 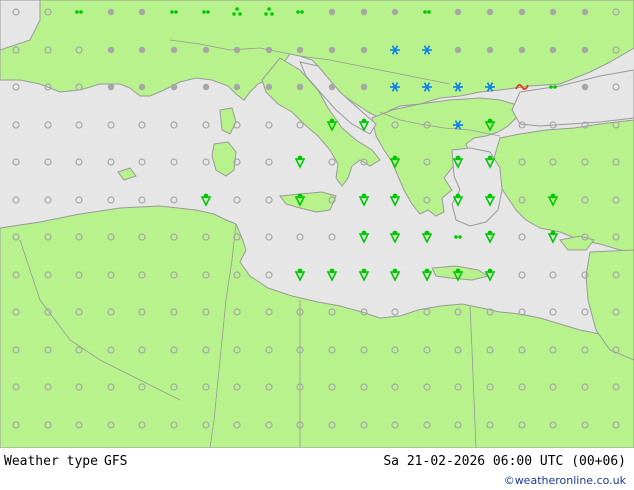 What do you see at coordinates (51, 461) in the screenshot?
I see `map-title: Weather type` at bounding box center [51, 461].